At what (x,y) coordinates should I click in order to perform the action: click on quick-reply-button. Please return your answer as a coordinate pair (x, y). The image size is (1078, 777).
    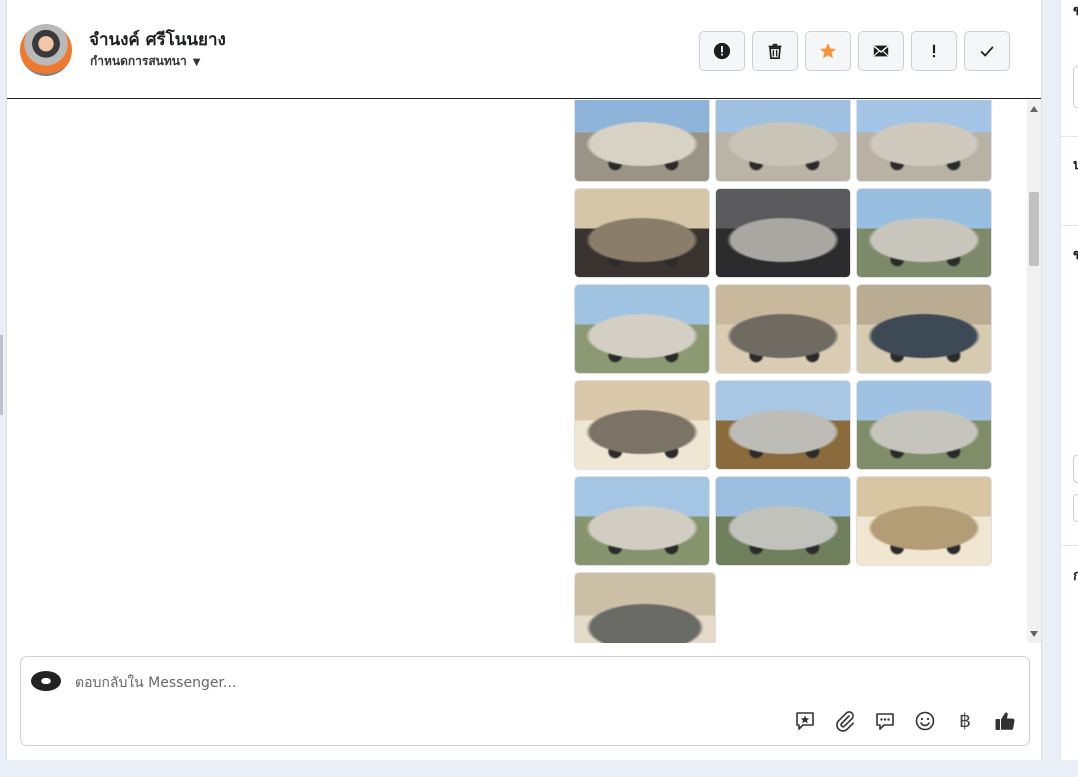
    Looking at the image, I should click on (885, 721).